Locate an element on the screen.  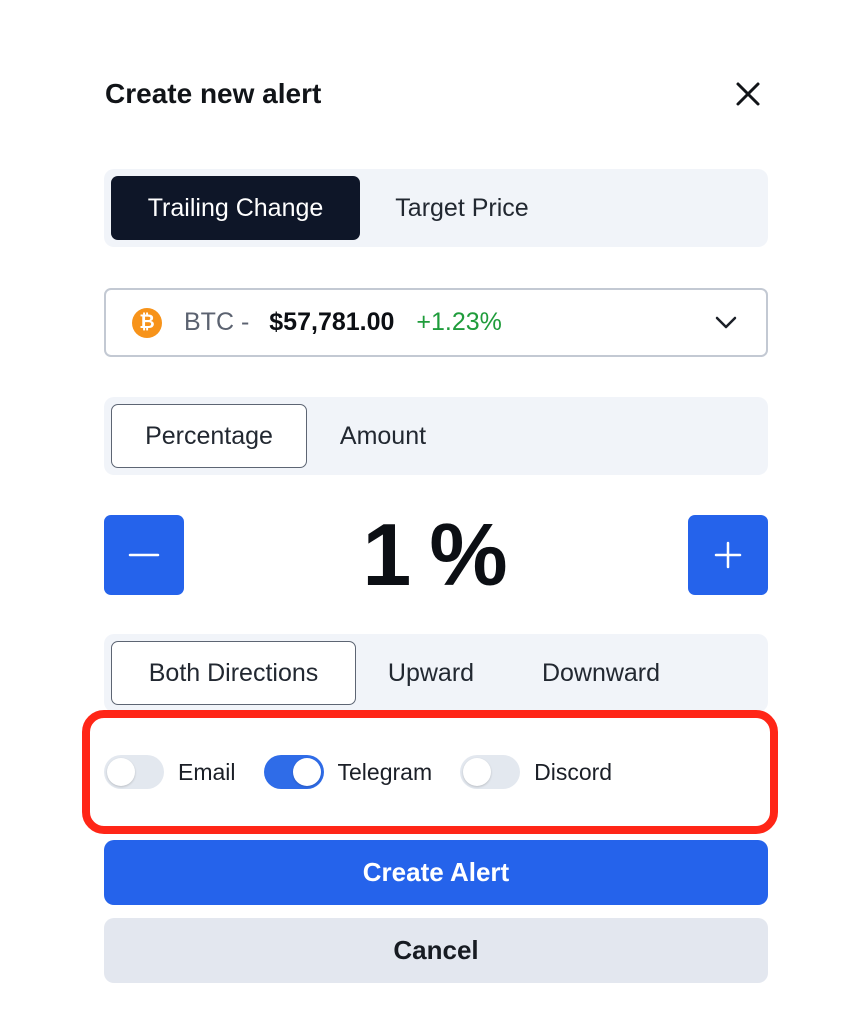
telegram-toggle: Telegram is located at coordinates (348, 772).